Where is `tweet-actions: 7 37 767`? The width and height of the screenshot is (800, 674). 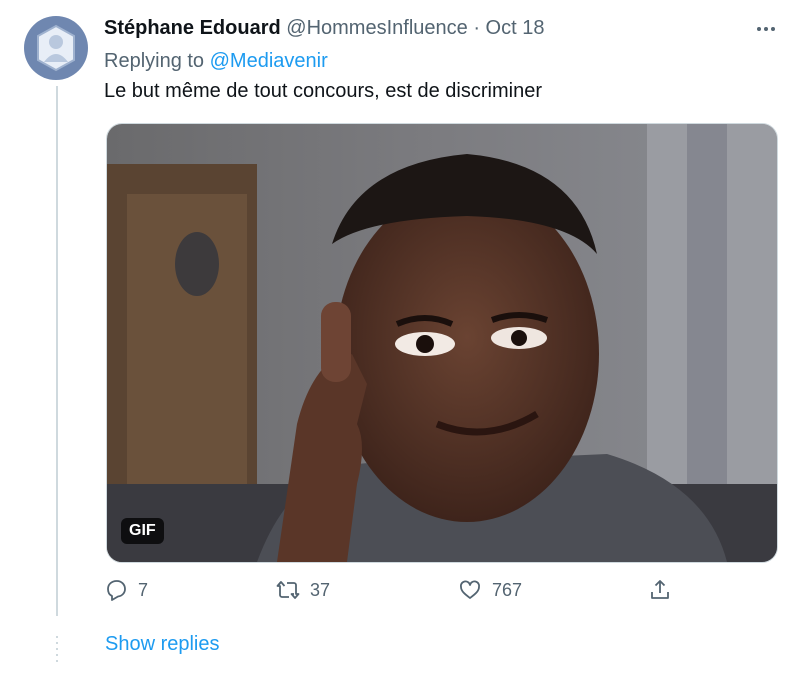 tweet-actions: 7 37 767 is located at coordinates (444, 592).